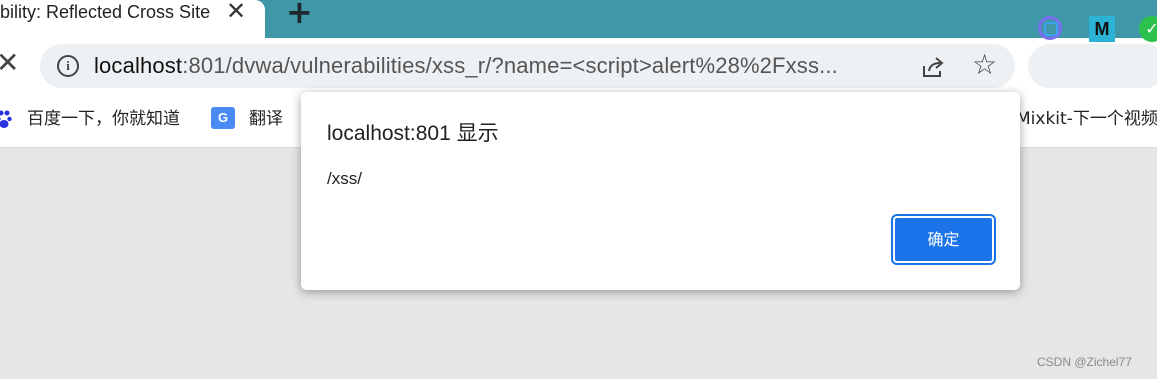  Describe the element at coordinates (1084, 362) in the screenshot. I see `watermark: CSDN @Zichel77` at that location.